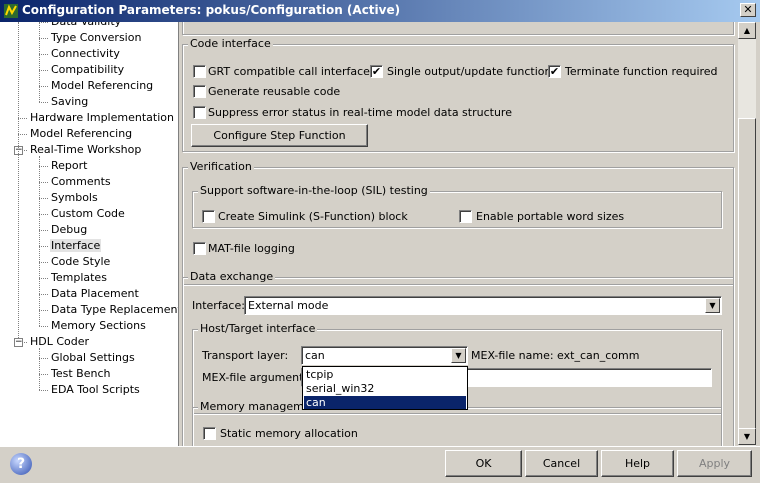  I want to click on tree-item: Data Validity, so click(86, 26).